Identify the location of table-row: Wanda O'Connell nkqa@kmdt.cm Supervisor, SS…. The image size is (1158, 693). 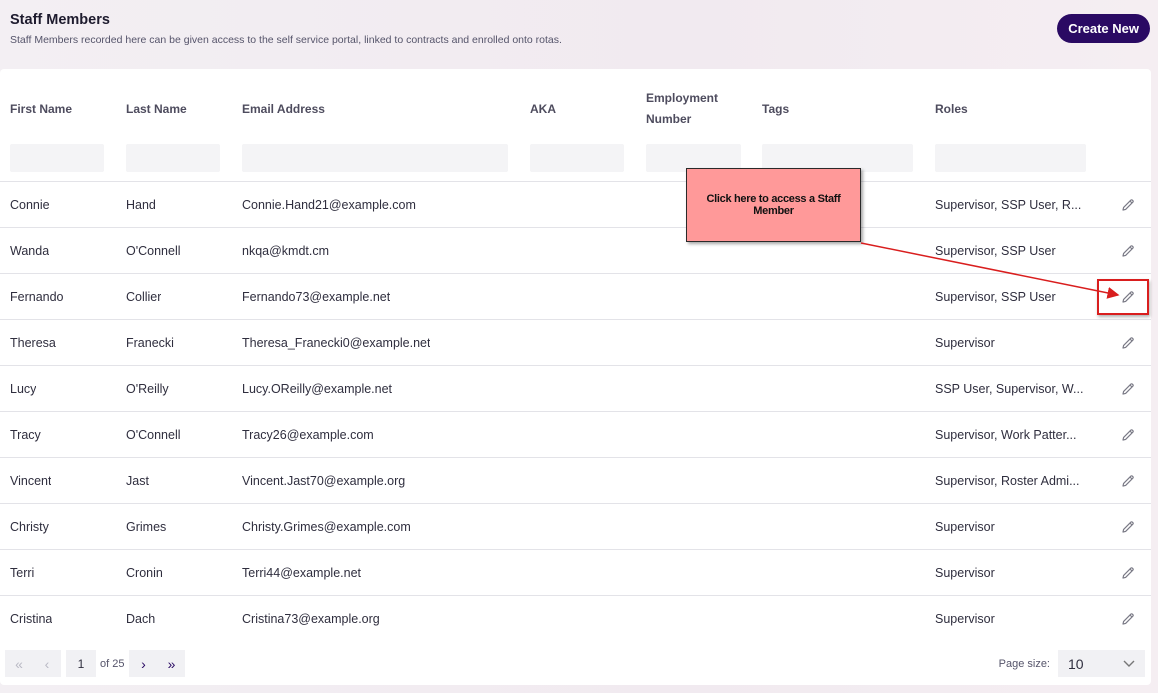
(575, 250).